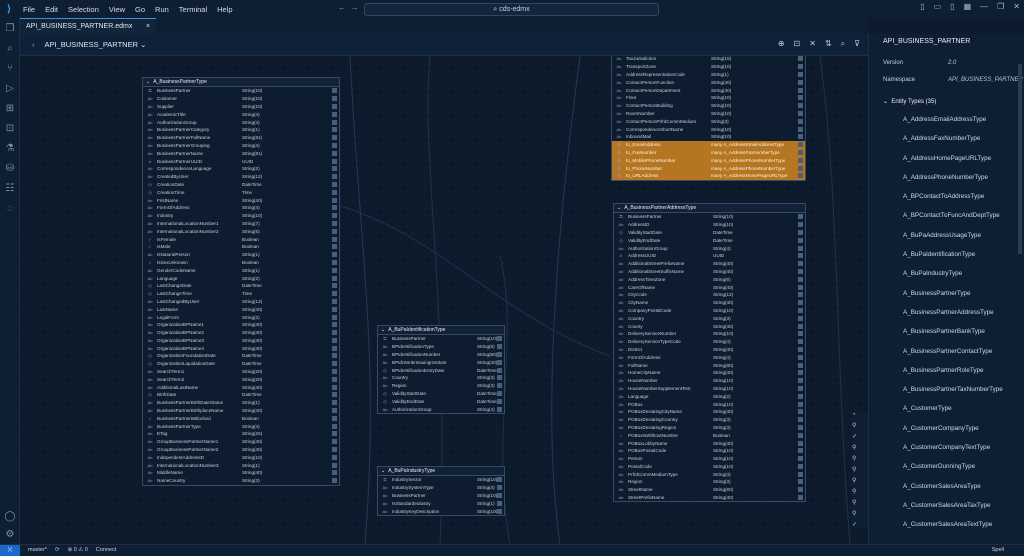 The image size is (1024, 556). Describe the element at coordinates (953, 241) in the screenshot. I see `entity-type-item: A_BuPaAddressUsageType` at that location.